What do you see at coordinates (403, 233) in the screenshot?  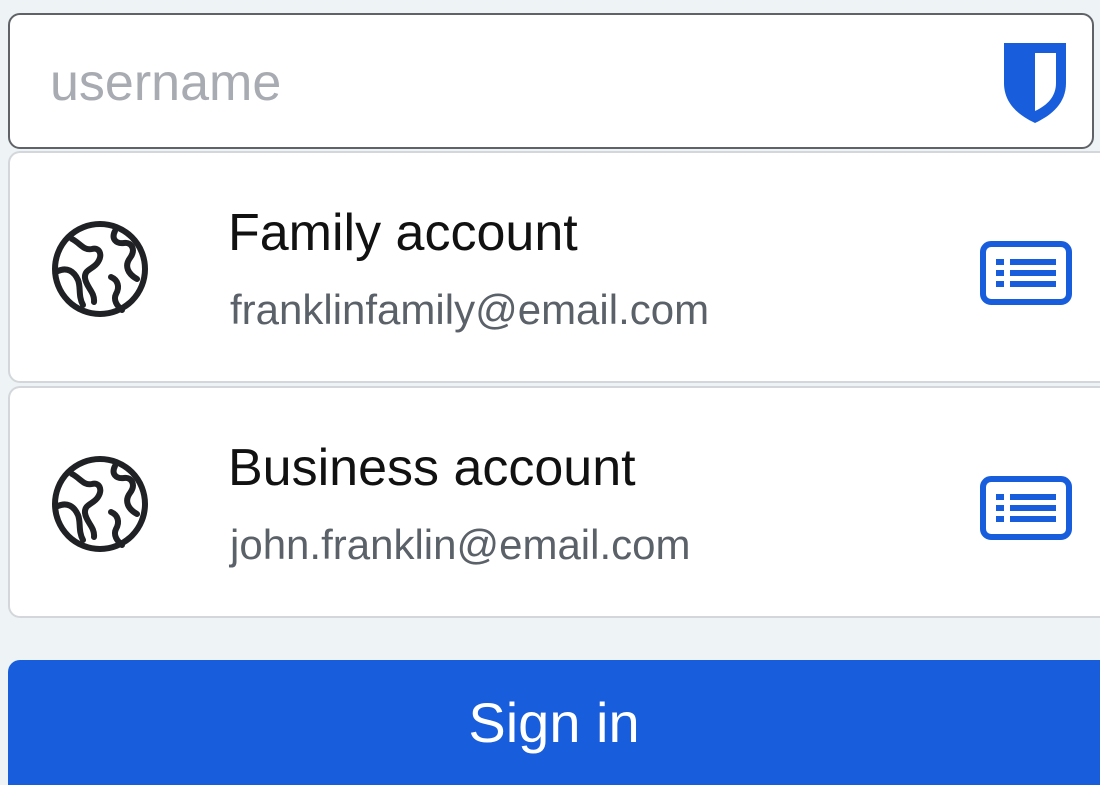 I see `account-name: Family account` at bounding box center [403, 233].